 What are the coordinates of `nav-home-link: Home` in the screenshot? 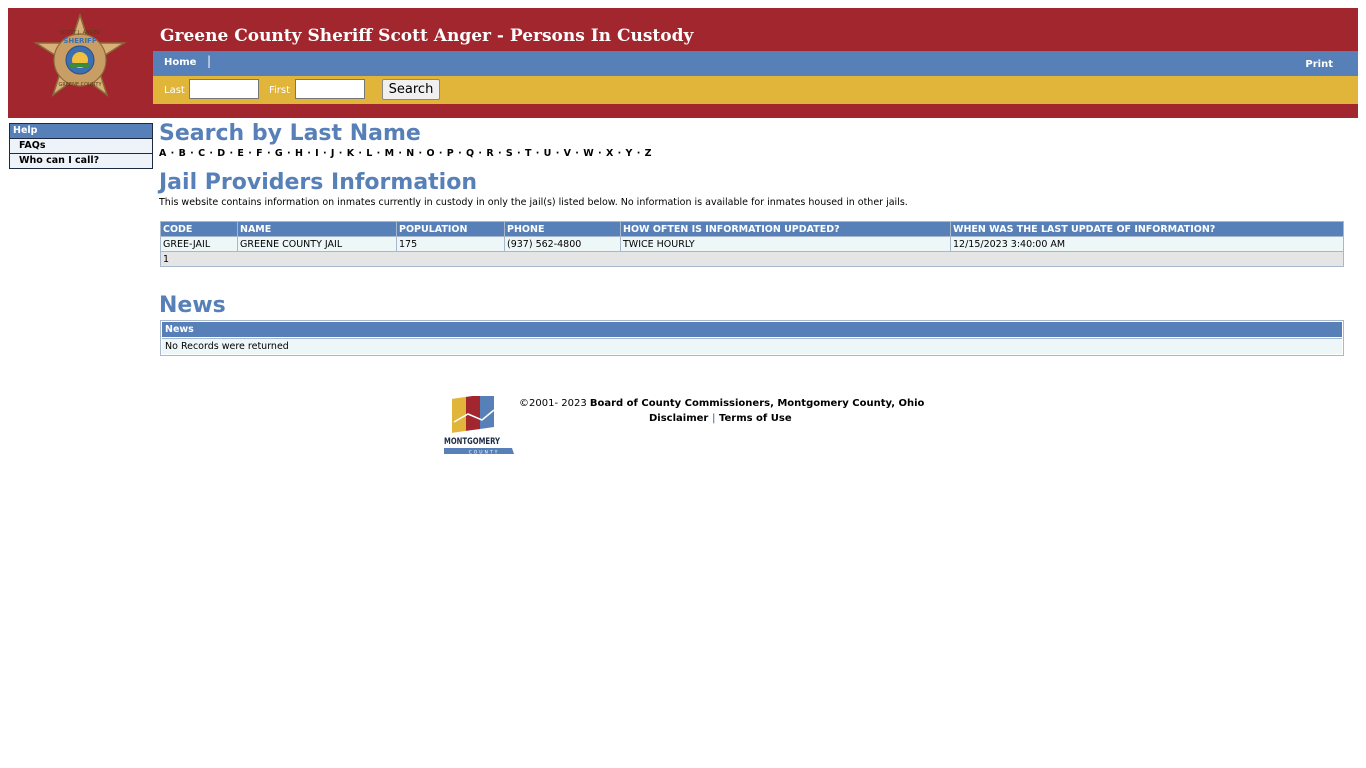 It's located at (180, 62).